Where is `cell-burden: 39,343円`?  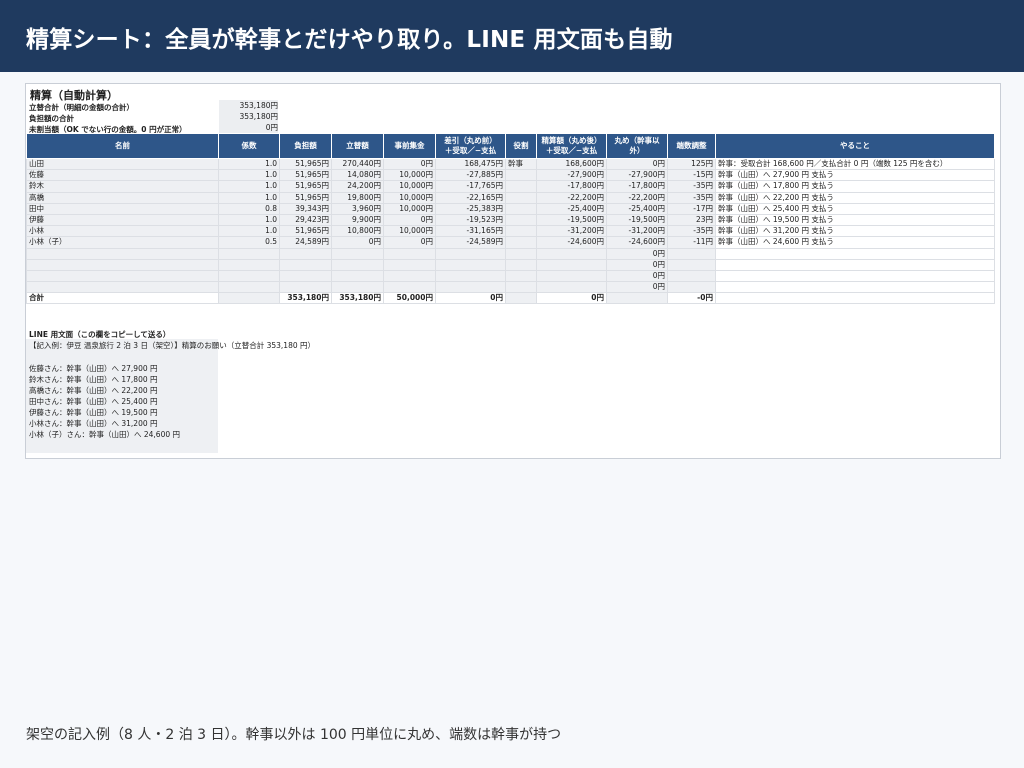
cell-burden: 39,343円 is located at coordinates (305, 208).